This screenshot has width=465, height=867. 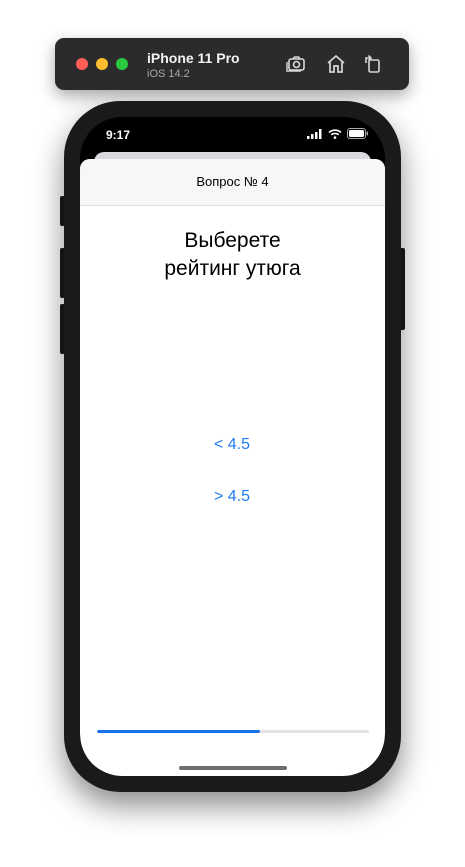 I want to click on wifi-icon, so click(x=335, y=135).